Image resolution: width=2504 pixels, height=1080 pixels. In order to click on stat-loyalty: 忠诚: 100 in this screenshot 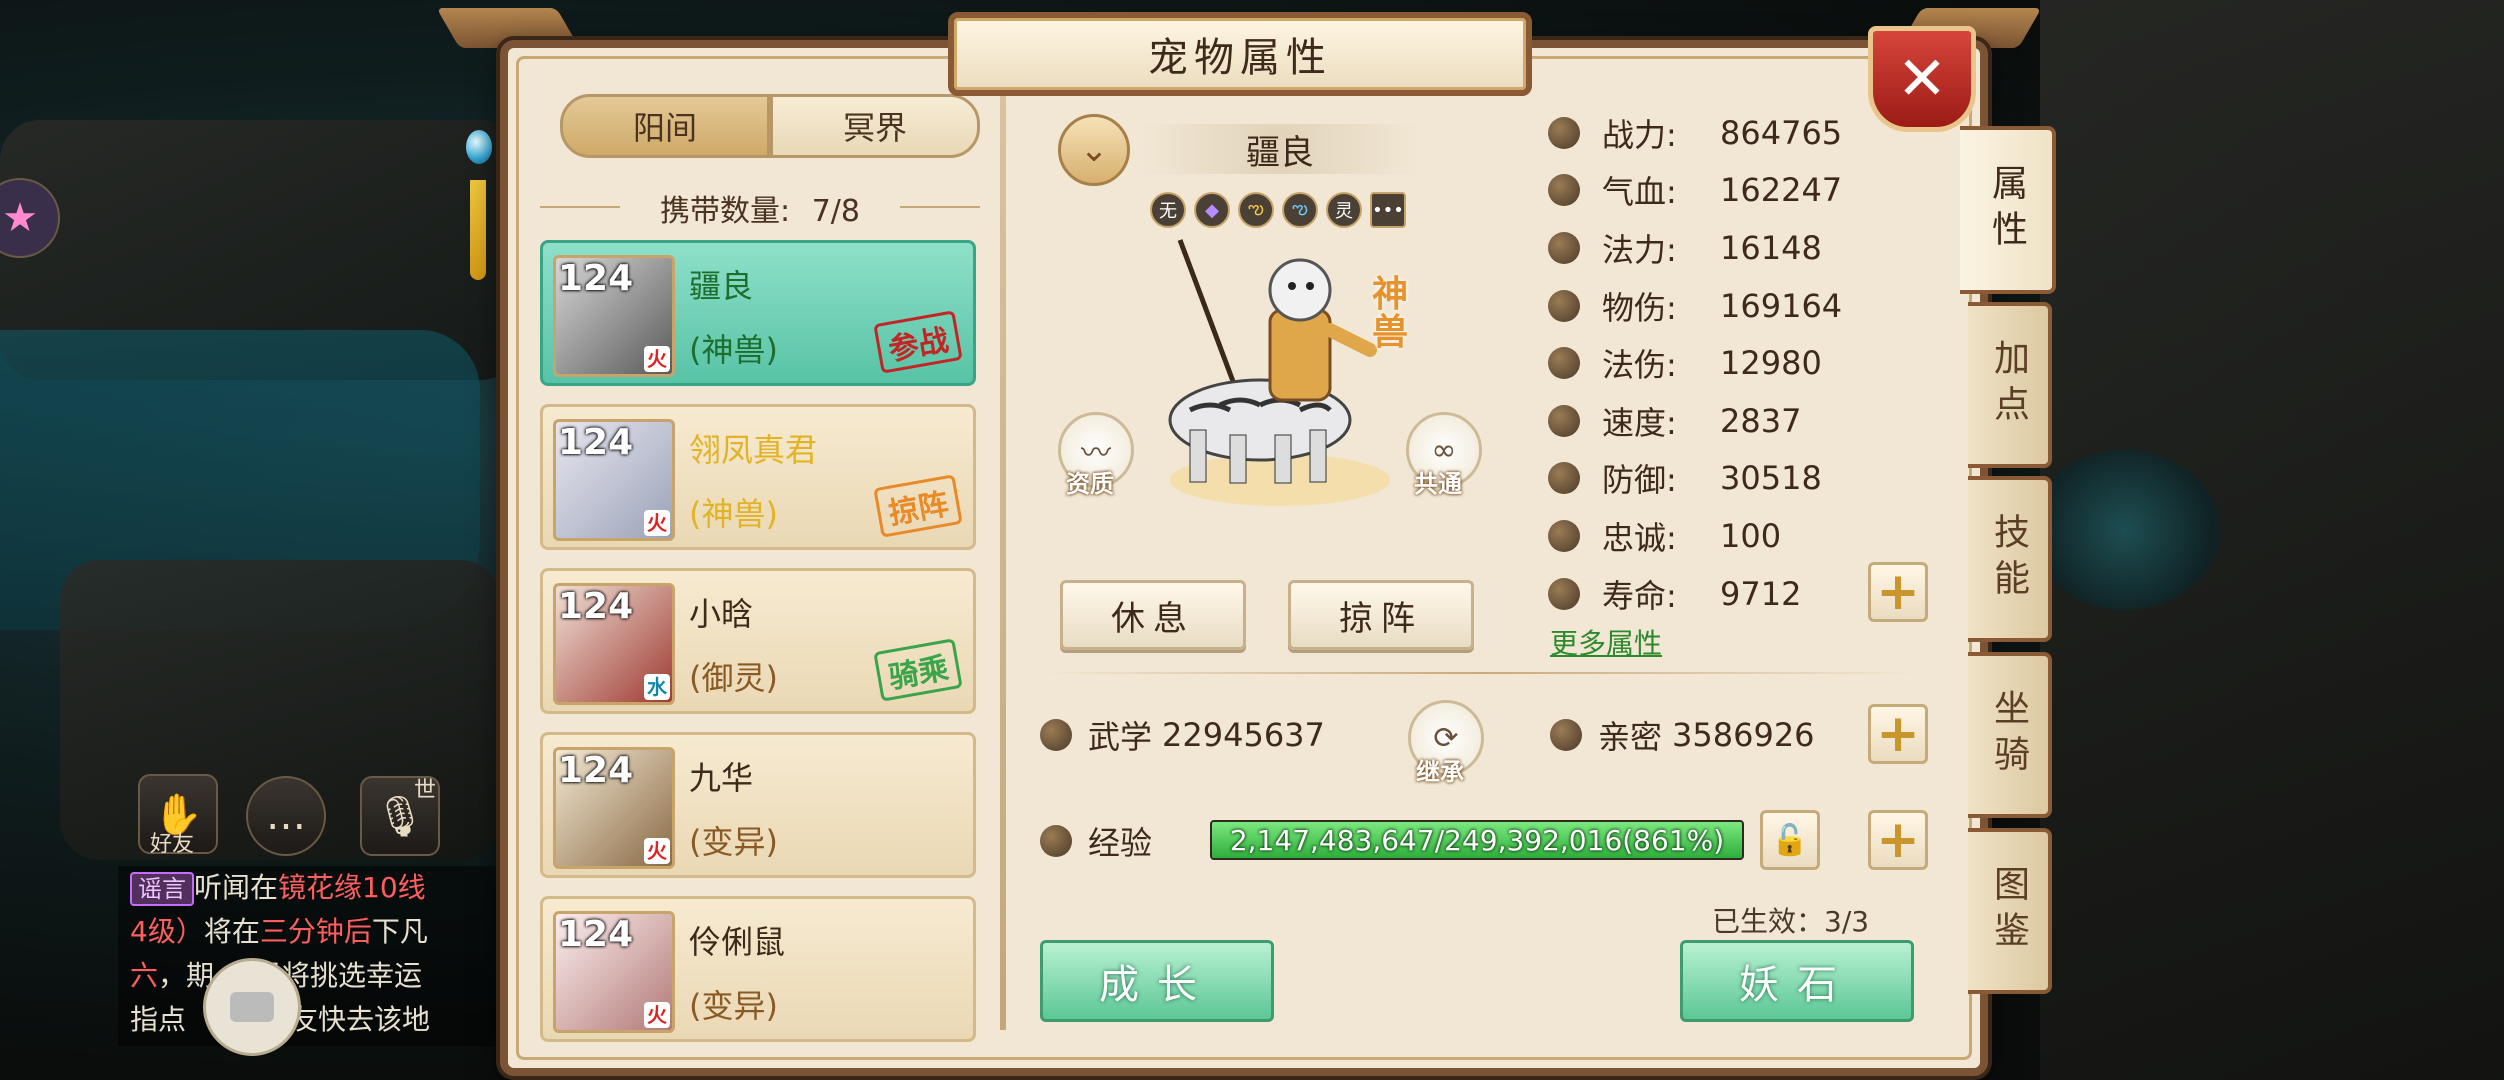, I will do `click(1763, 536)`.